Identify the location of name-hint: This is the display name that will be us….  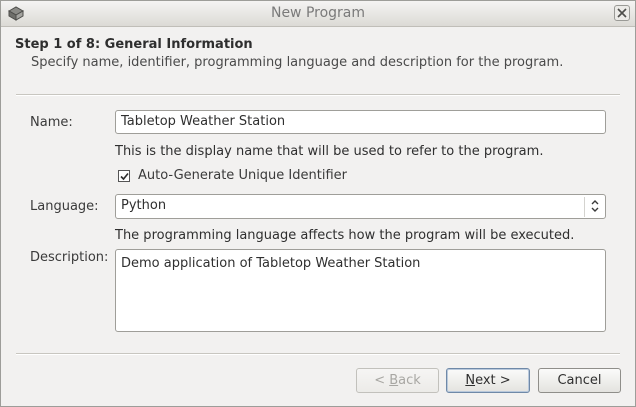
(329, 151).